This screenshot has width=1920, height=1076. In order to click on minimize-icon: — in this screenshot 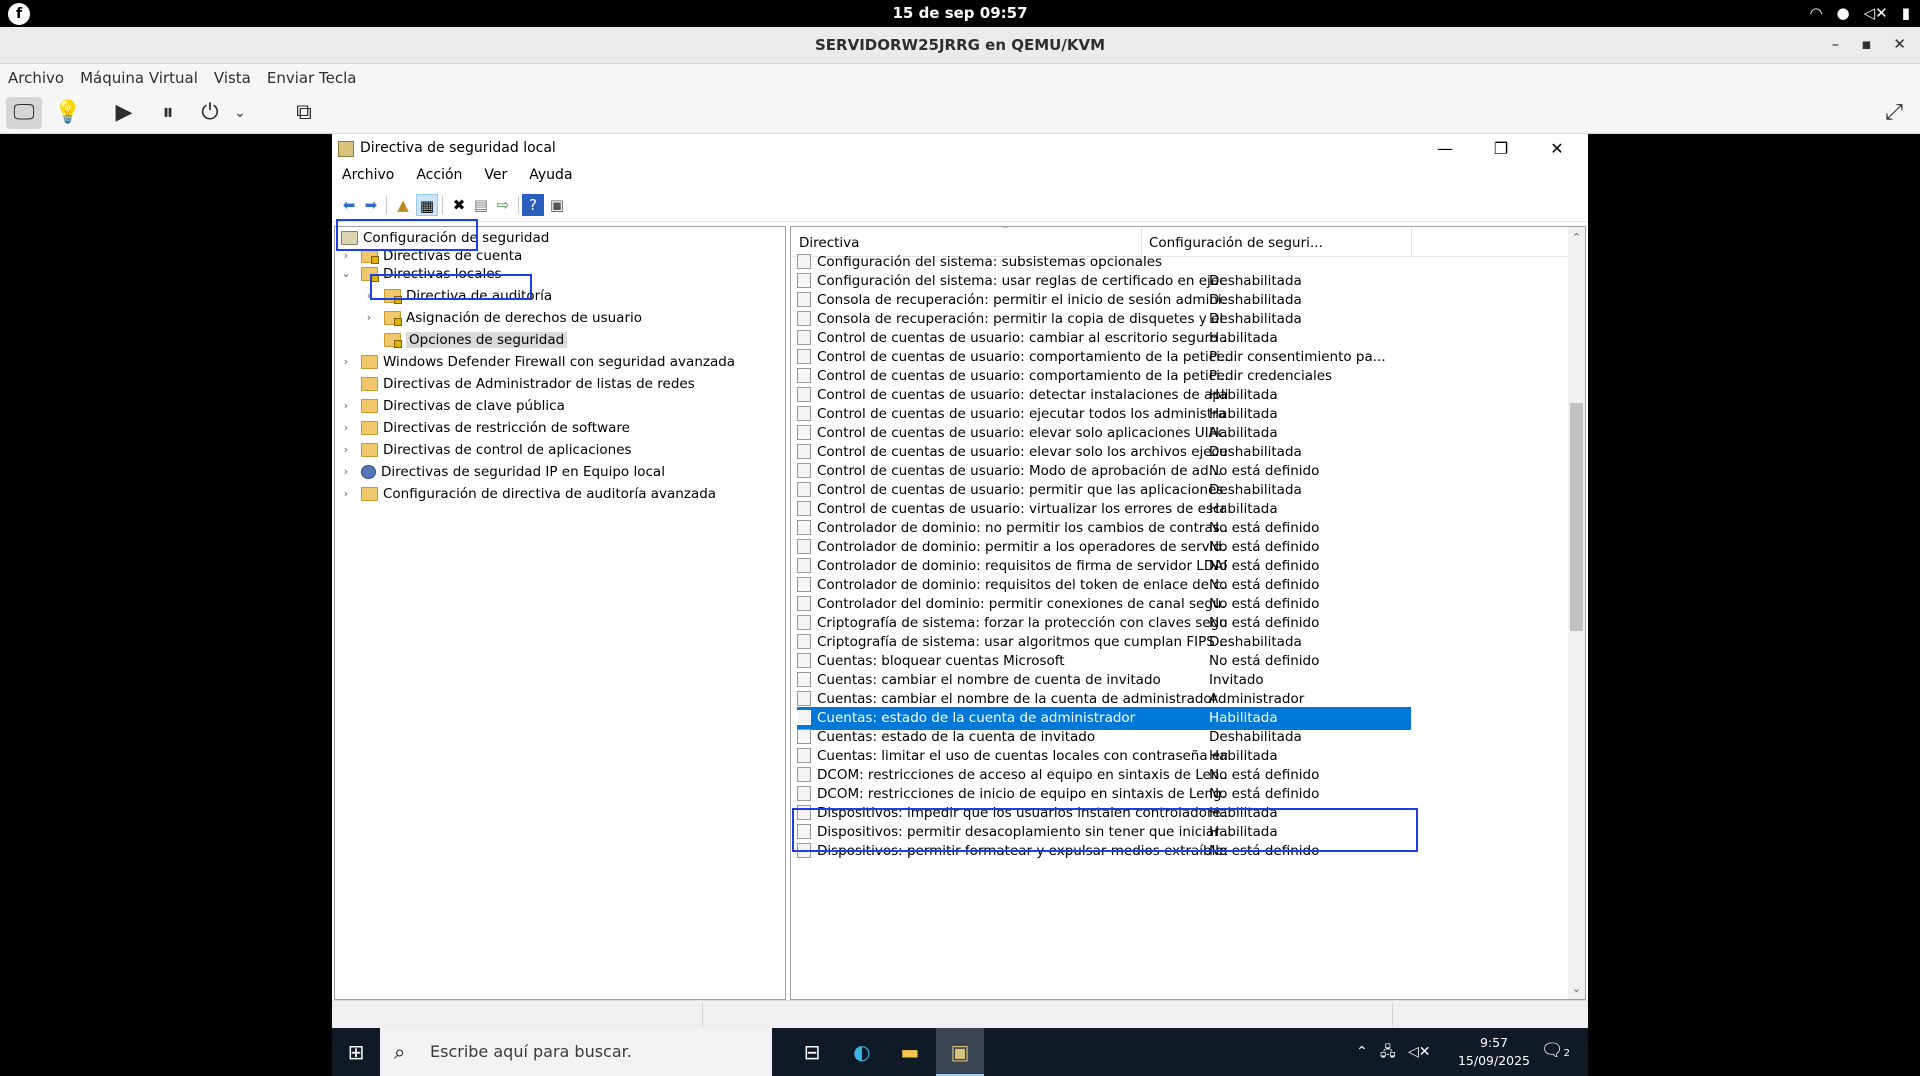, I will do `click(1445, 149)`.